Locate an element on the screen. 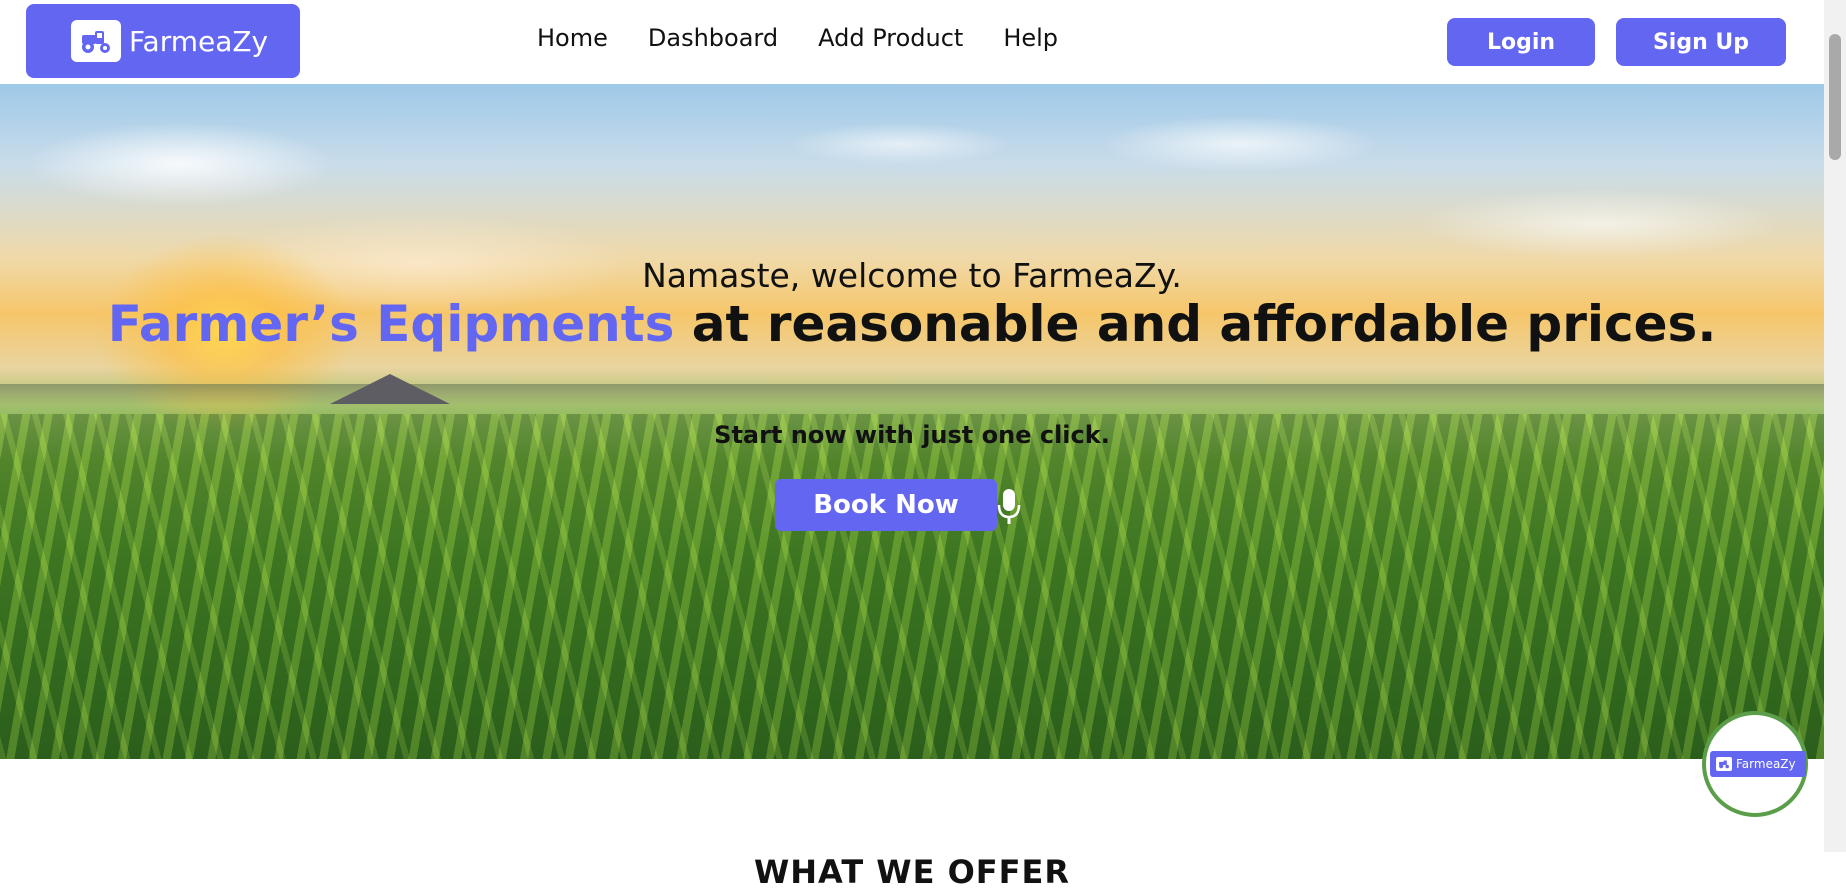  login-button: Login is located at coordinates (1521, 42).